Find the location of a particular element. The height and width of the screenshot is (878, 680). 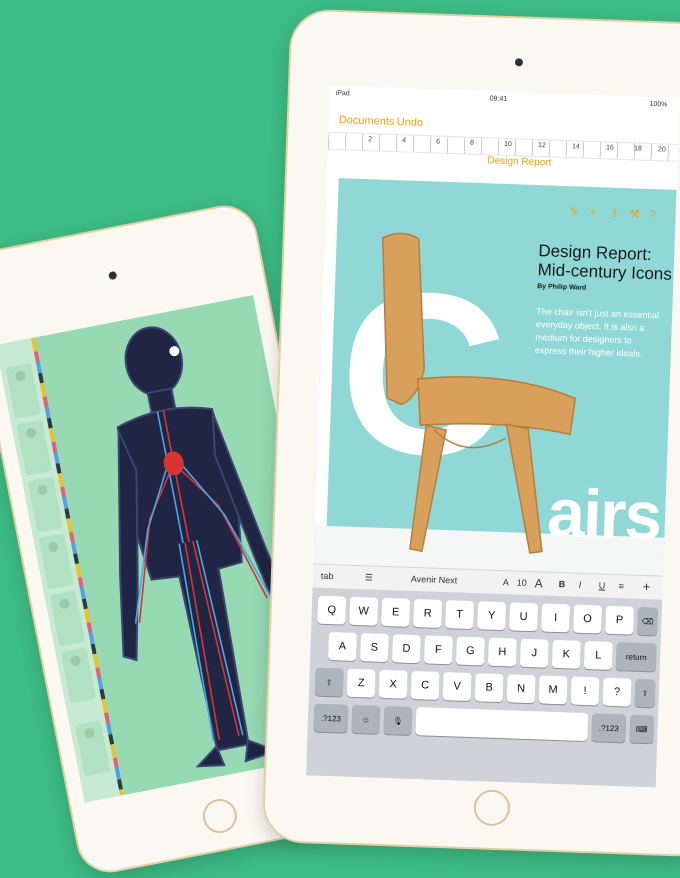

ruler-number: 8 is located at coordinates (472, 143).